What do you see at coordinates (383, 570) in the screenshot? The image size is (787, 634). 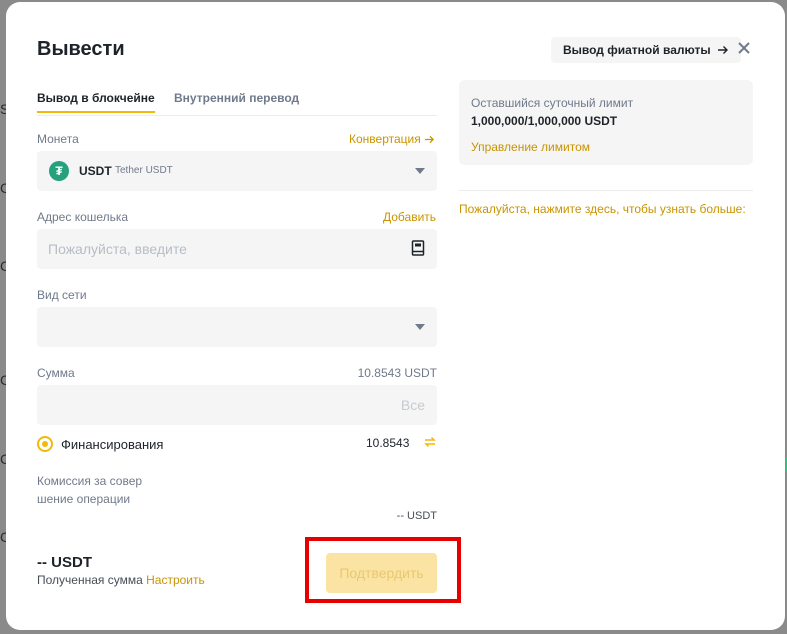 I see `highlight-box` at bounding box center [383, 570].